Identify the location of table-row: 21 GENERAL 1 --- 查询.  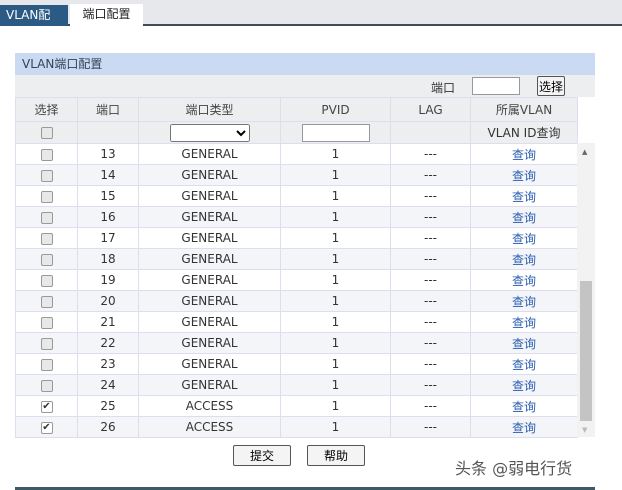
(296, 322).